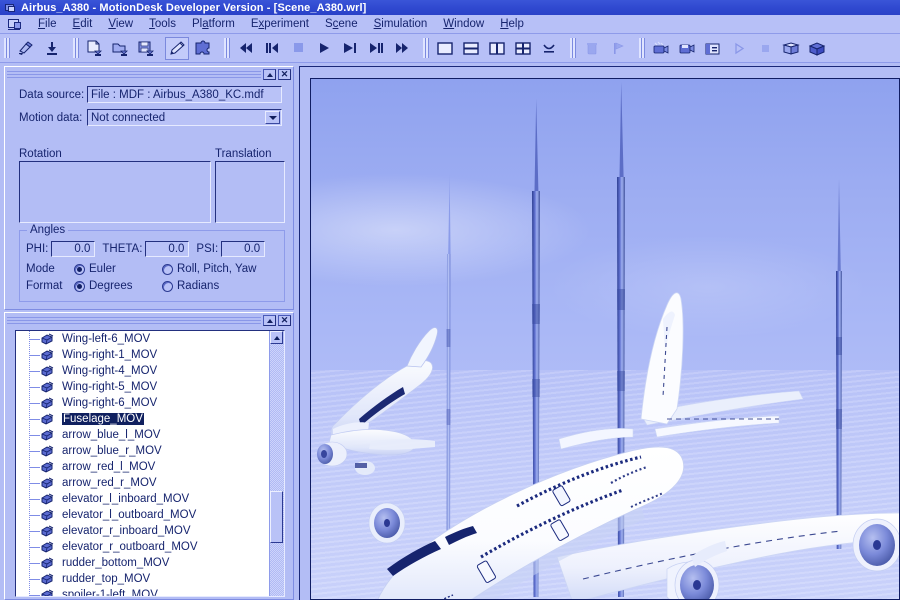  I want to click on save-movie-icon, so click(687, 48).